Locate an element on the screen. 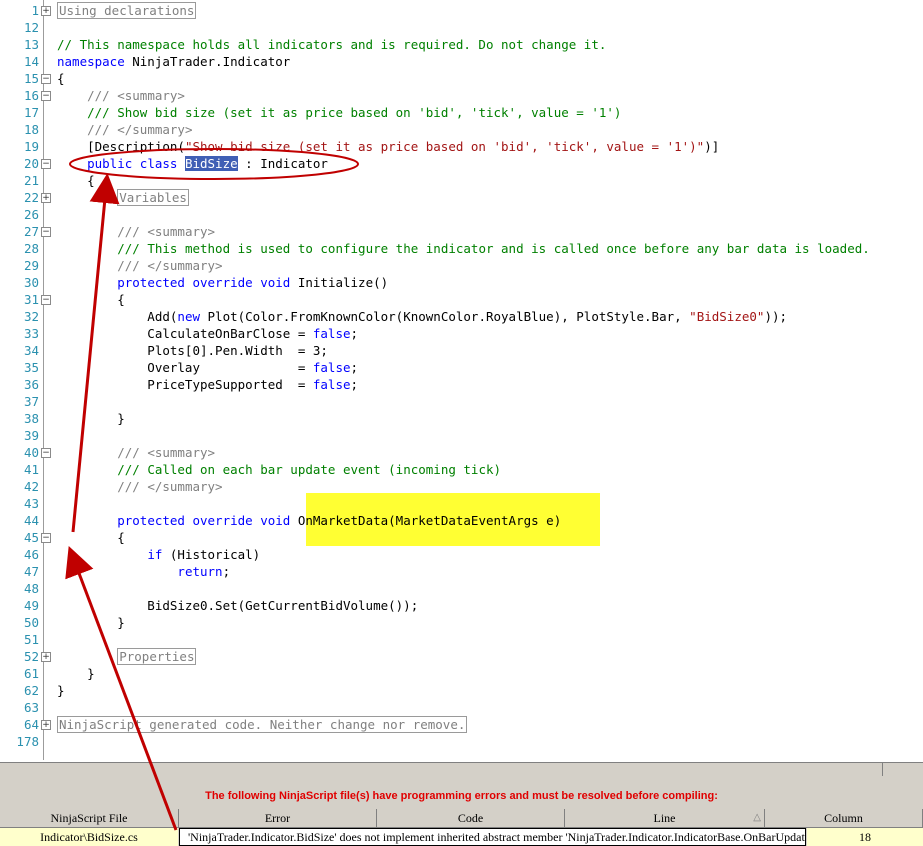  code-line: 37 is located at coordinates (461, 401).